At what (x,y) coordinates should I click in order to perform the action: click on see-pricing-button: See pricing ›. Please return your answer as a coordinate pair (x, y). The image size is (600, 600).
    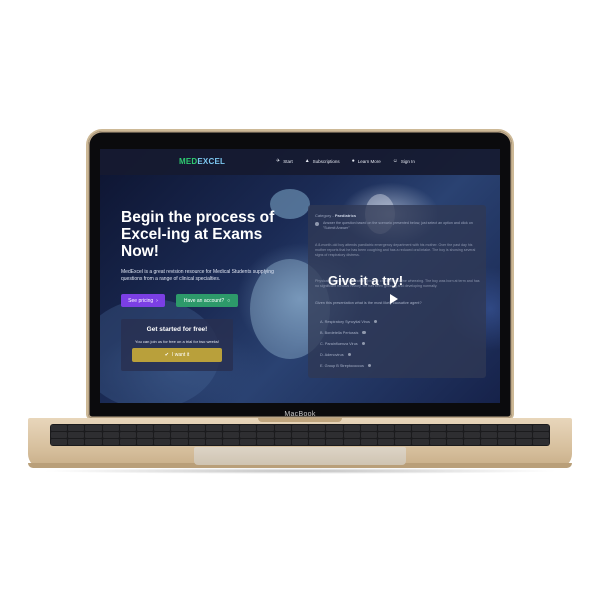
    Looking at the image, I should click on (143, 300).